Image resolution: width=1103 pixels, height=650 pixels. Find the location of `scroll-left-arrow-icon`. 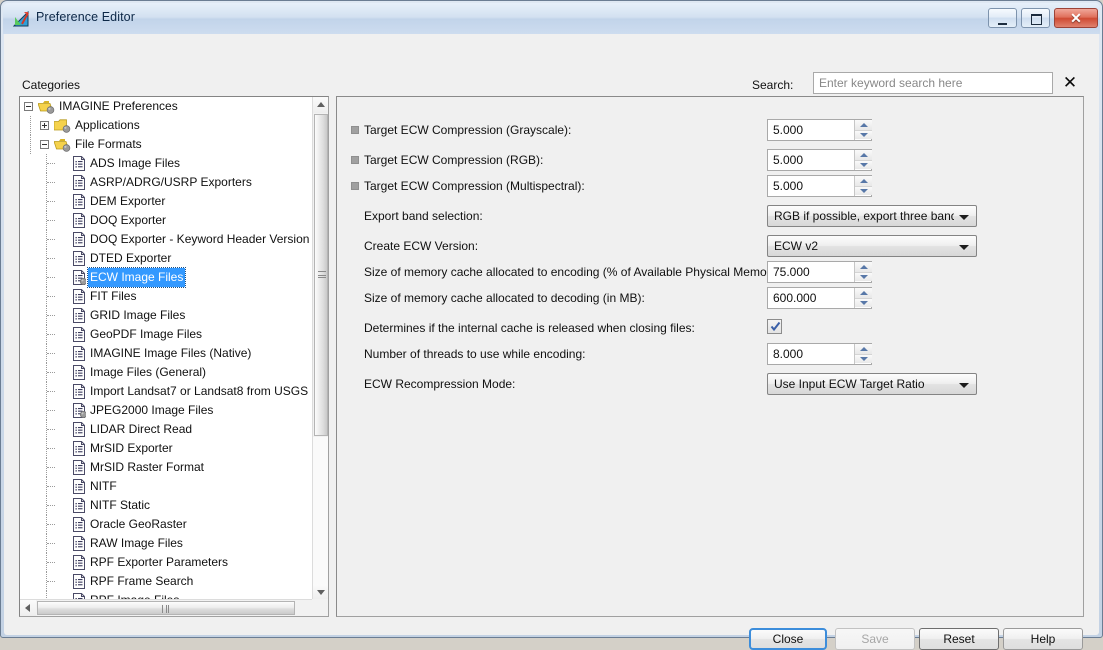

scroll-left-arrow-icon is located at coordinates (28, 608).